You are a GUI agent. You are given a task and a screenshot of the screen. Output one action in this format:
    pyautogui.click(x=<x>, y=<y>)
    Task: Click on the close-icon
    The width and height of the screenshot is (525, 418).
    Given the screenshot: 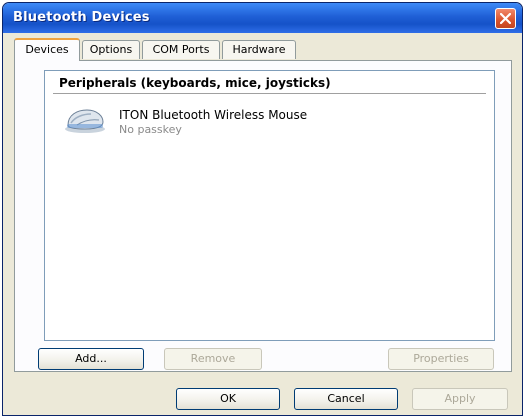 What is the action you would take?
    pyautogui.click(x=505, y=18)
    